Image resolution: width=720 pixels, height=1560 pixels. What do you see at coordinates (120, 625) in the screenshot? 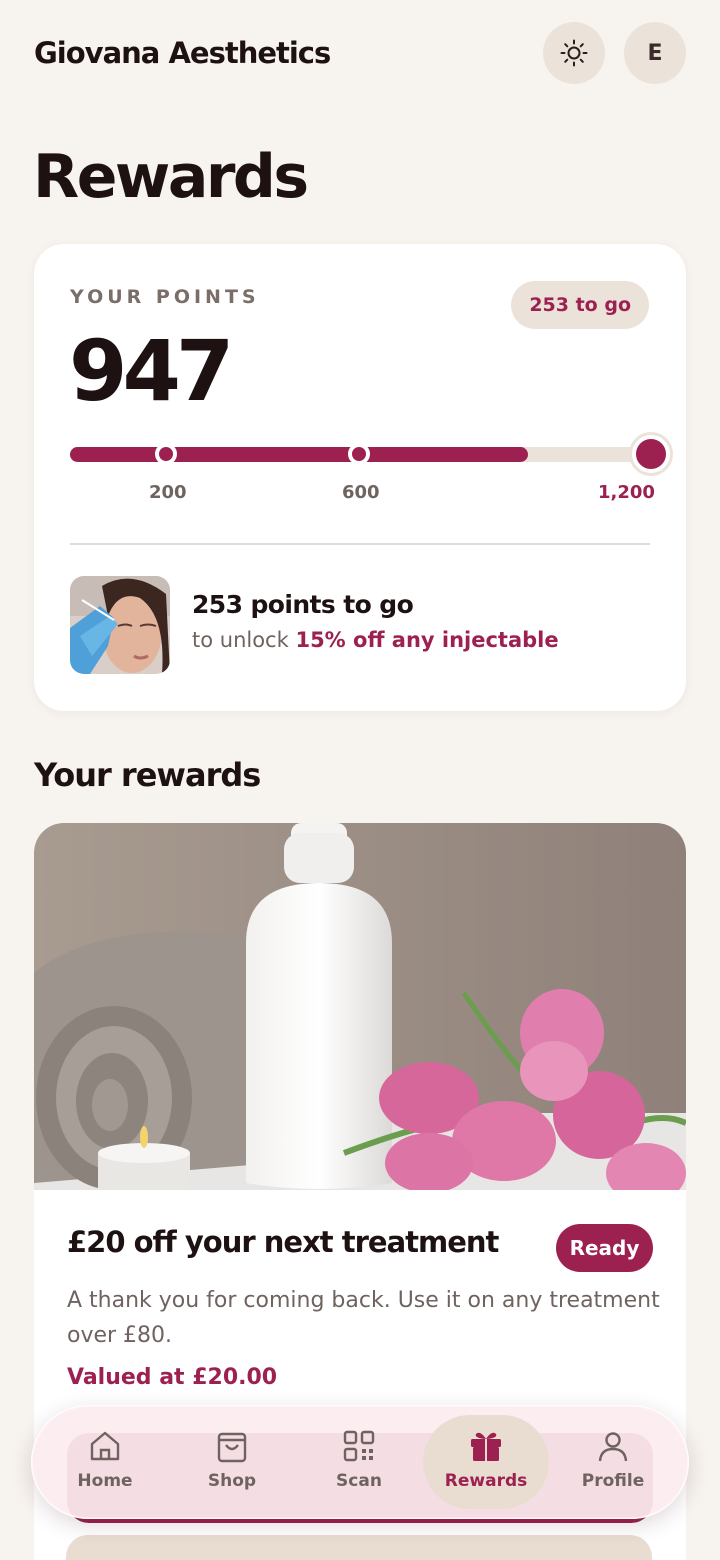
I see `injectable-treatment-image` at bounding box center [120, 625].